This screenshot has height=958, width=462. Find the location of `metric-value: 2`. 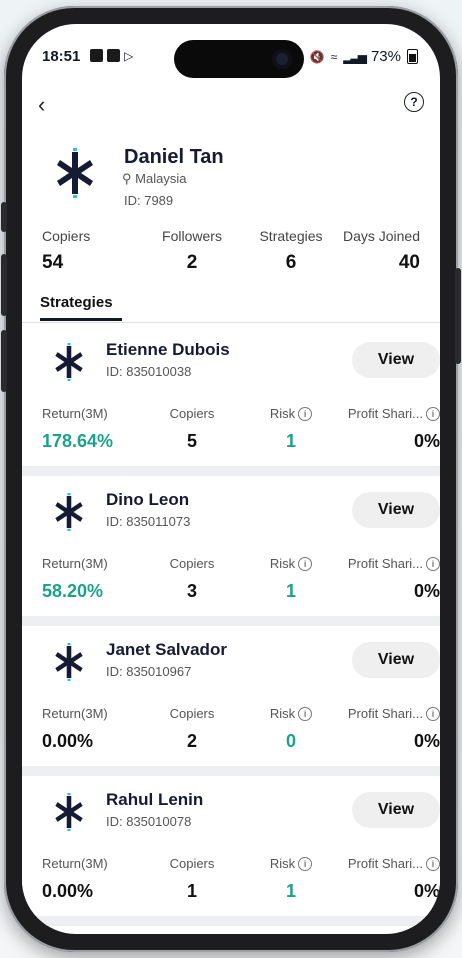

metric-value: 2 is located at coordinates (191, 741).